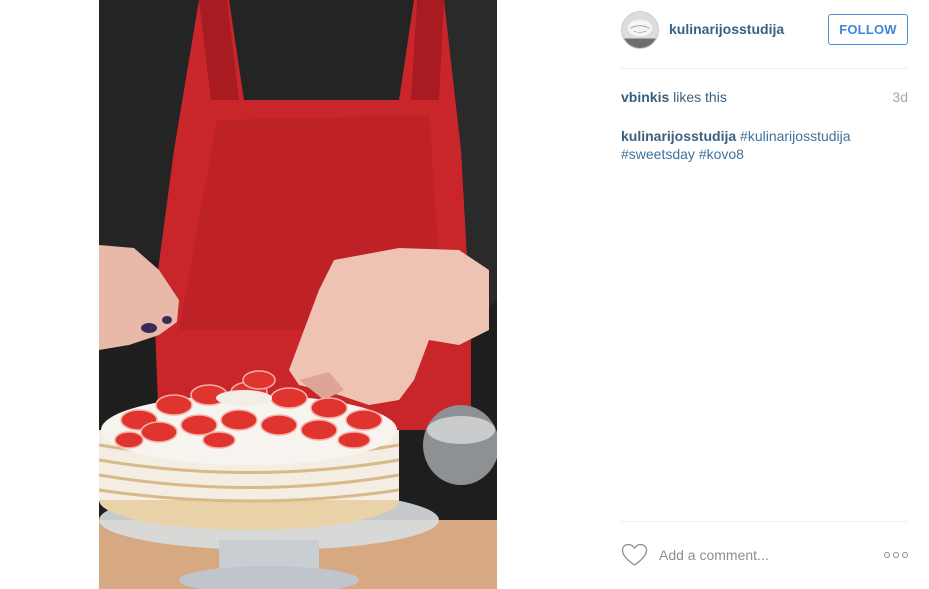 The height and width of the screenshot is (589, 929). I want to click on post-timestamp: 3d, so click(900, 97).